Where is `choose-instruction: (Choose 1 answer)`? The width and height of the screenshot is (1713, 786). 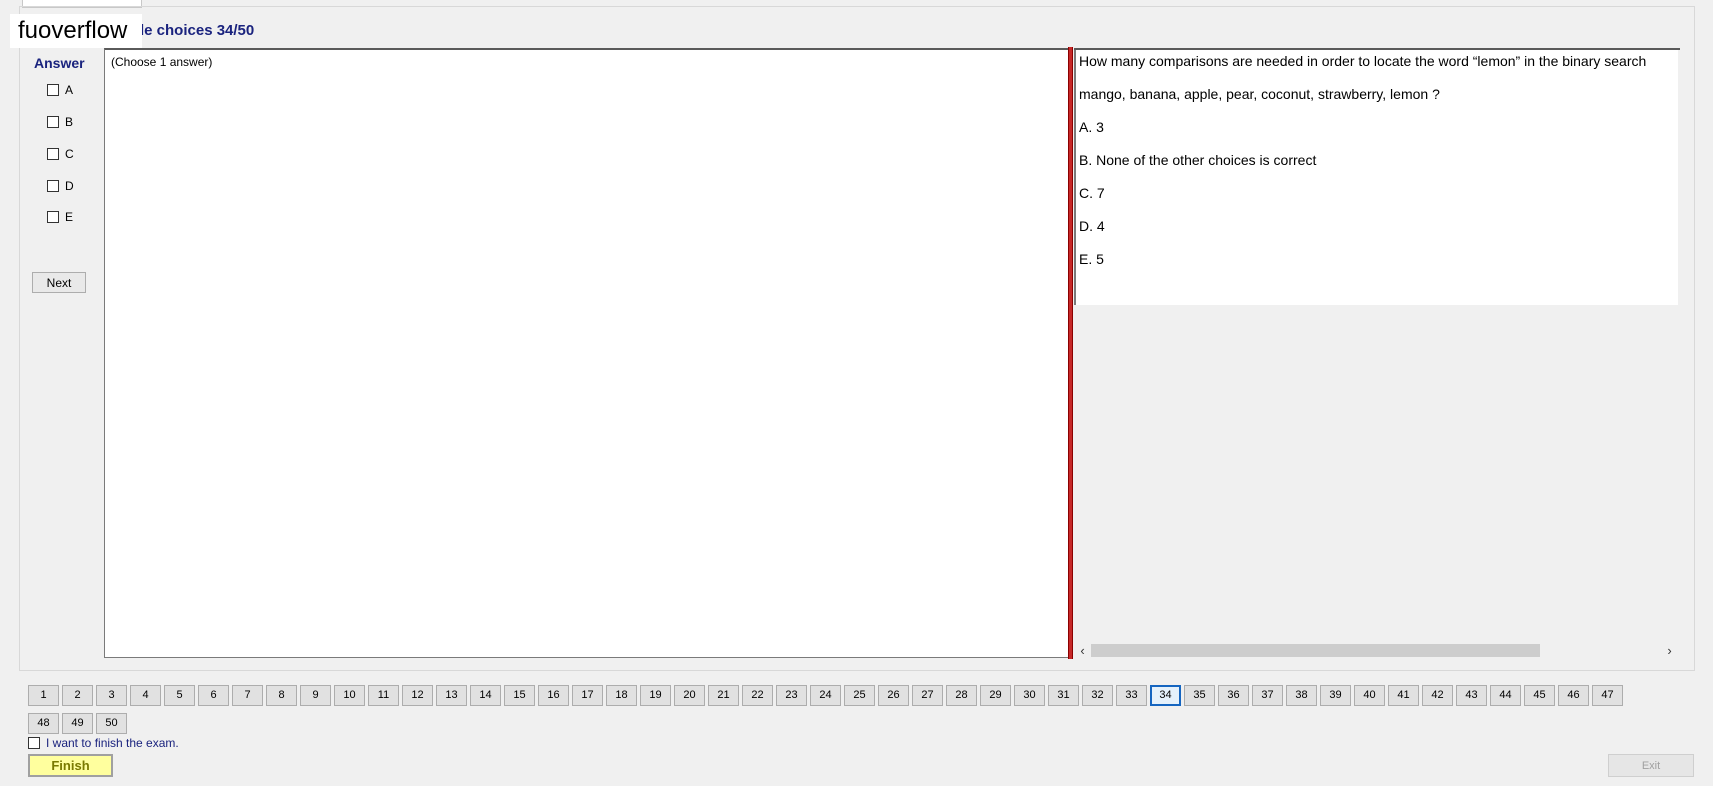 choose-instruction: (Choose 1 answer) is located at coordinates (162, 62).